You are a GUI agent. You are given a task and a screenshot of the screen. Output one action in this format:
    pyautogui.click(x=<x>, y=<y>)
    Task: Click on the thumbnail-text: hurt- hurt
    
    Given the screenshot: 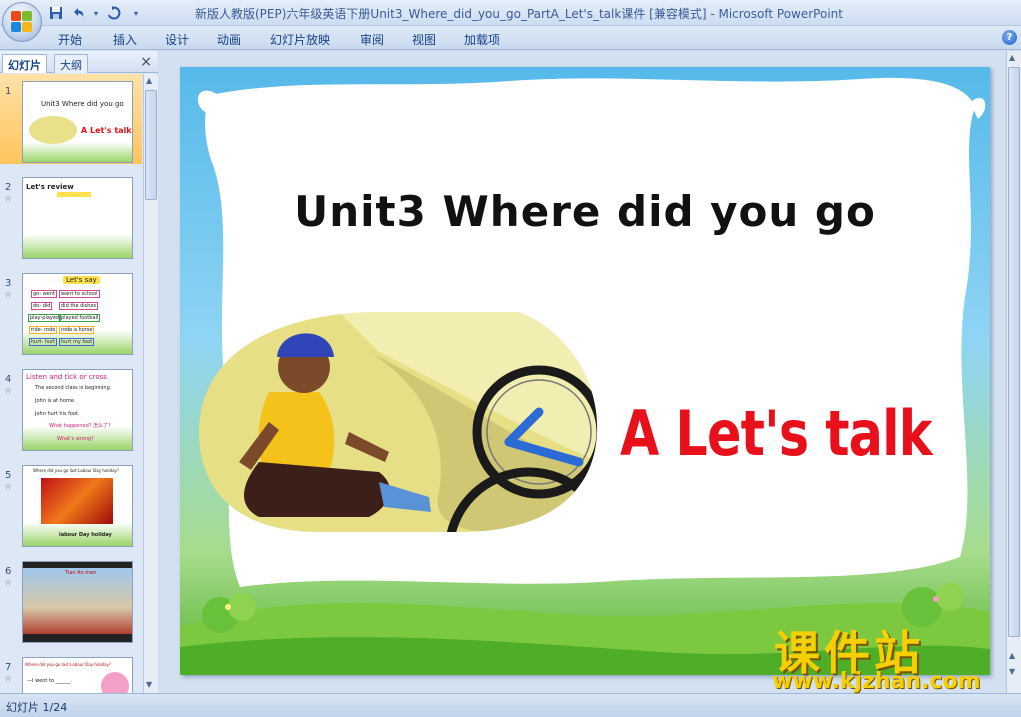 What is the action you would take?
    pyautogui.click(x=43, y=342)
    